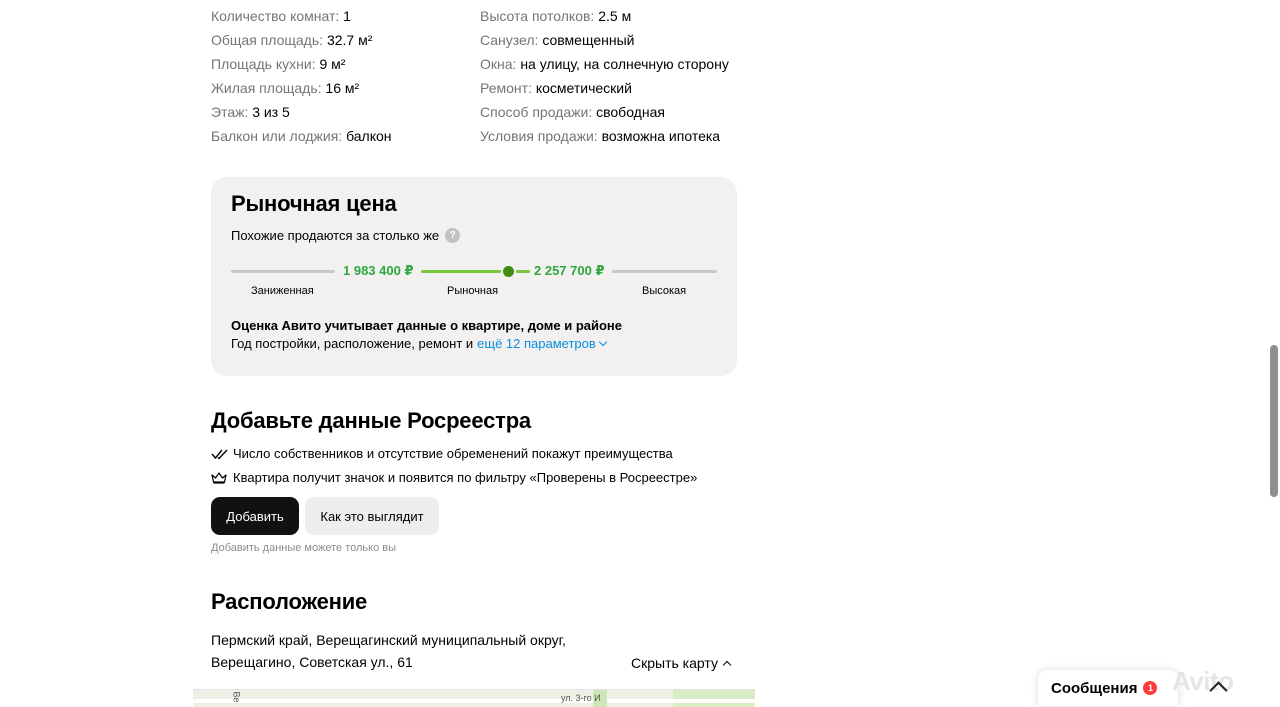 The height and width of the screenshot is (707, 1280). Describe the element at coordinates (271, 112) in the screenshot. I see `param-value: 3 из 5` at that location.